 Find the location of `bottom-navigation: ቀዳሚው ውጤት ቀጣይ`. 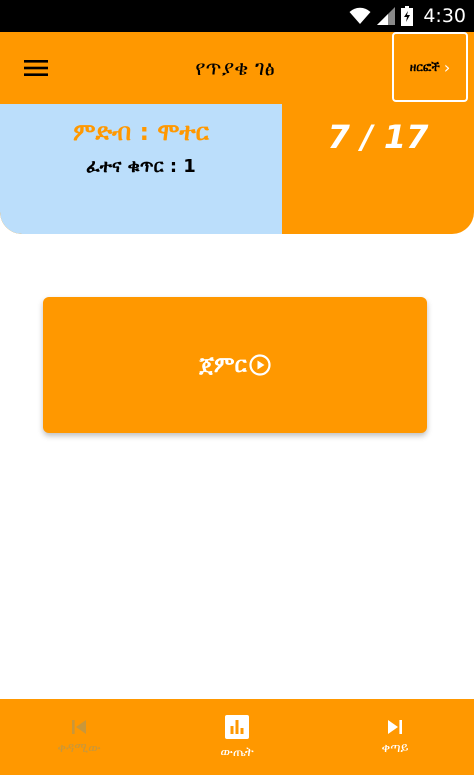

bottom-navigation: ቀዳሚው ውጤት ቀጣይ is located at coordinates (237, 737).